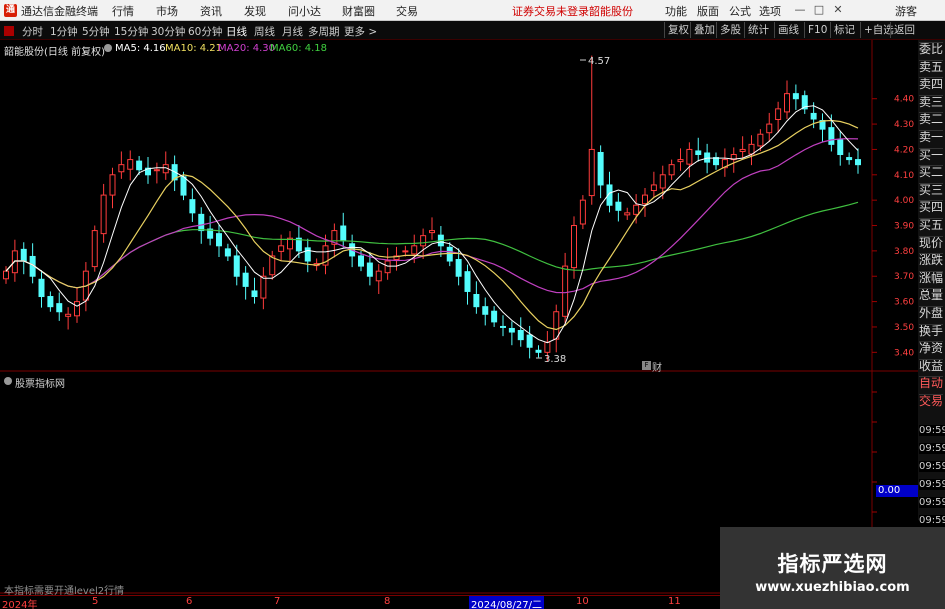  I want to click on side-label: 净资, so click(931, 348).